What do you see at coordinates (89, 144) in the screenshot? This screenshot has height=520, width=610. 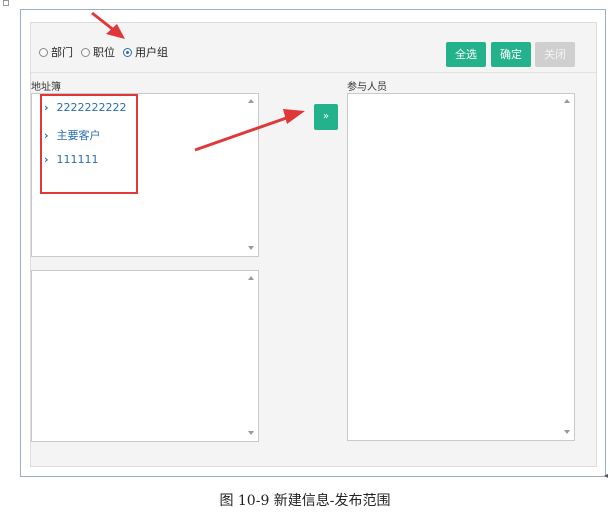 I see `highlight-annotation` at bounding box center [89, 144].